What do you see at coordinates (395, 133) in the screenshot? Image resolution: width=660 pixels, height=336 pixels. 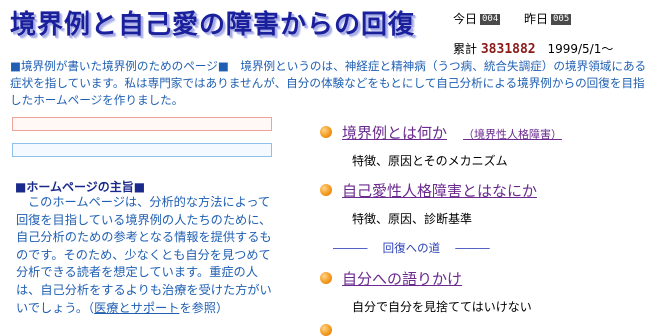 I see `menu-link-borderline-label: 境界例とは何か` at bounding box center [395, 133].